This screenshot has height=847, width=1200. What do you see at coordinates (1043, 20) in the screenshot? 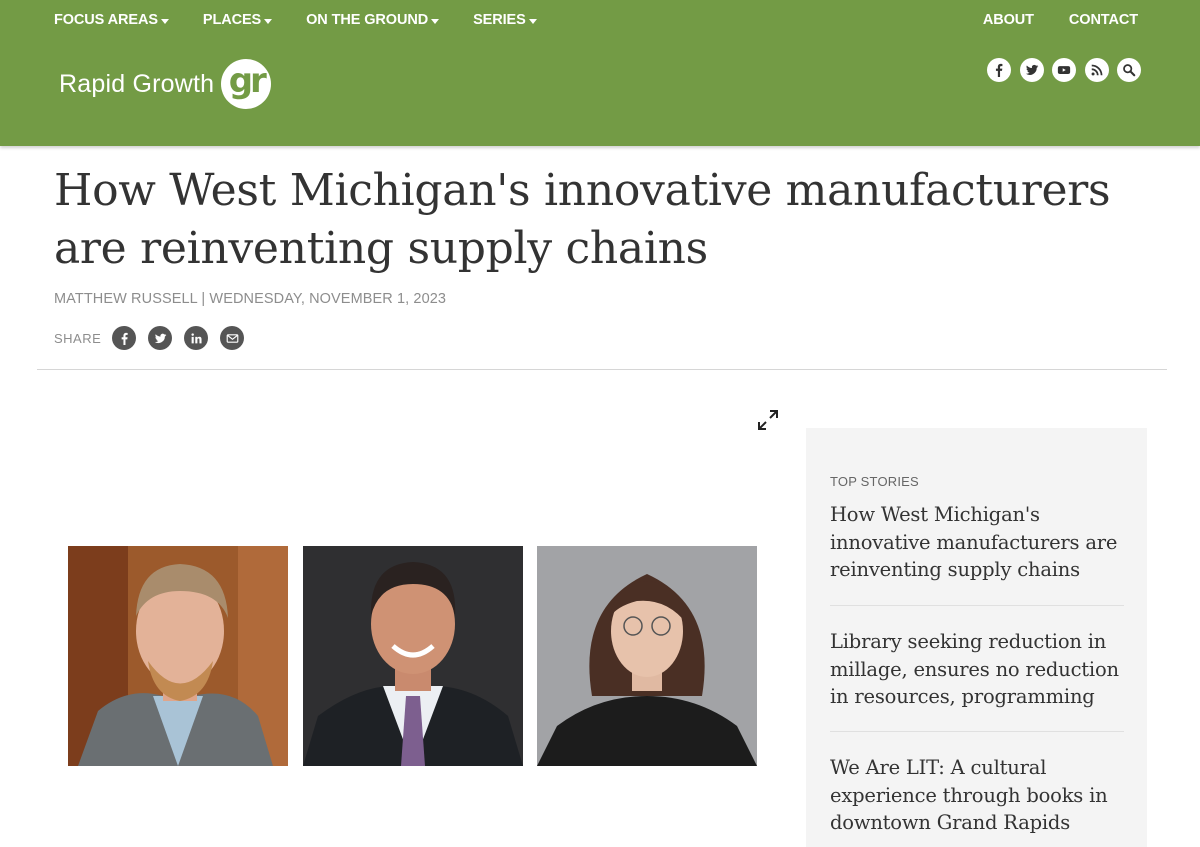
I see `secondary-nav: ABOUT CONTACT` at bounding box center [1043, 20].